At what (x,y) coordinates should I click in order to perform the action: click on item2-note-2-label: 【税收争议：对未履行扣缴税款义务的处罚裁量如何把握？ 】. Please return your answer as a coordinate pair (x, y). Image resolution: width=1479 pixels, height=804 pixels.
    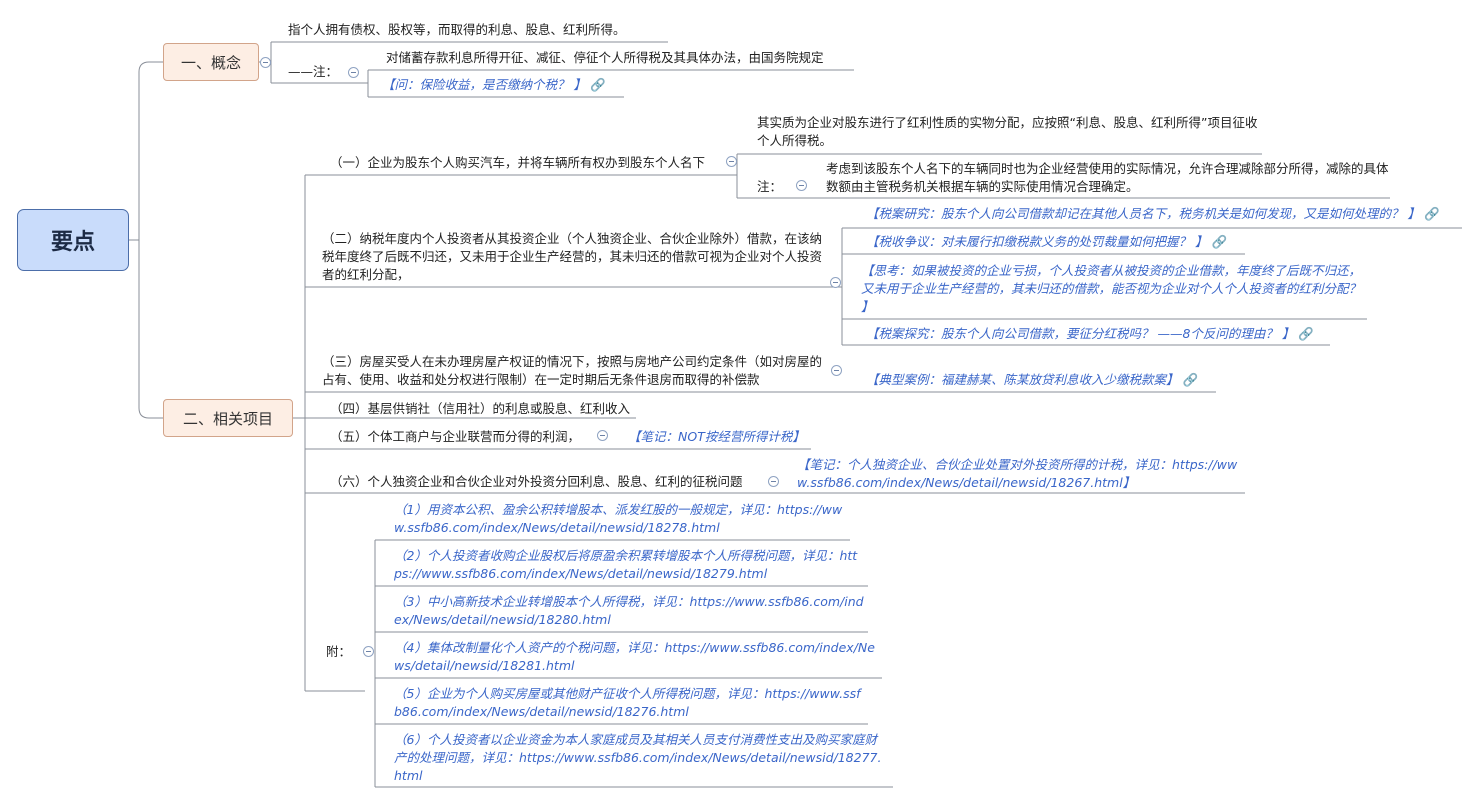
    Looking at the image, I should click on (1037, 241).